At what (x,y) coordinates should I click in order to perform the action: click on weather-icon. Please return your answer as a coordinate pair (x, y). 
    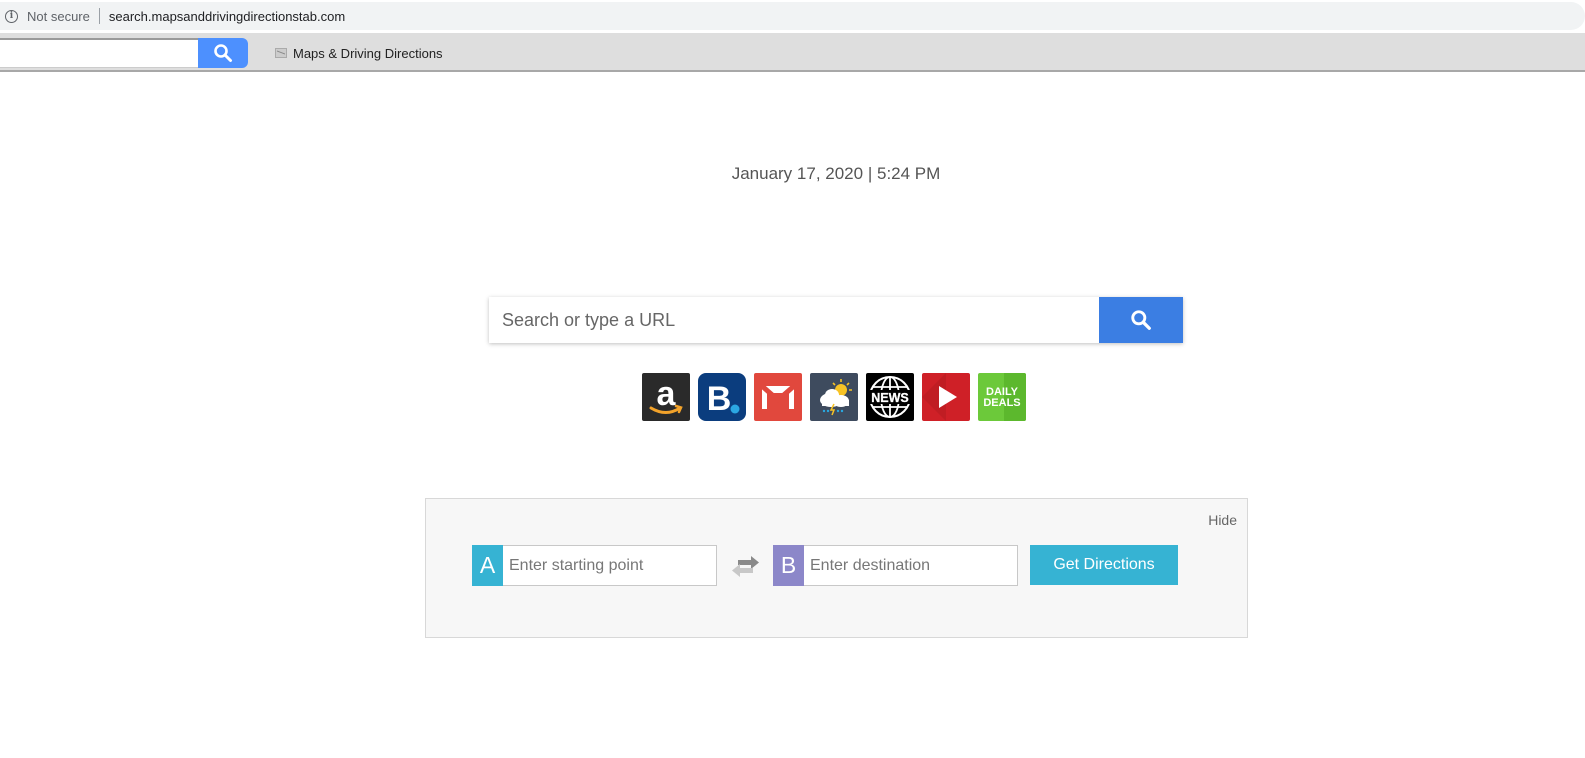
    Looking at the image, I should click on (836, 397).